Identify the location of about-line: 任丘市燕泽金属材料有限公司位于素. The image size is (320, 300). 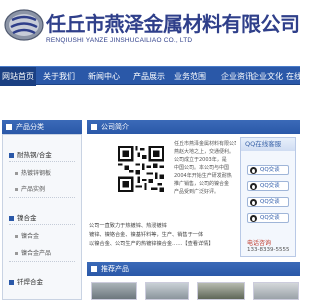
(205, 144).